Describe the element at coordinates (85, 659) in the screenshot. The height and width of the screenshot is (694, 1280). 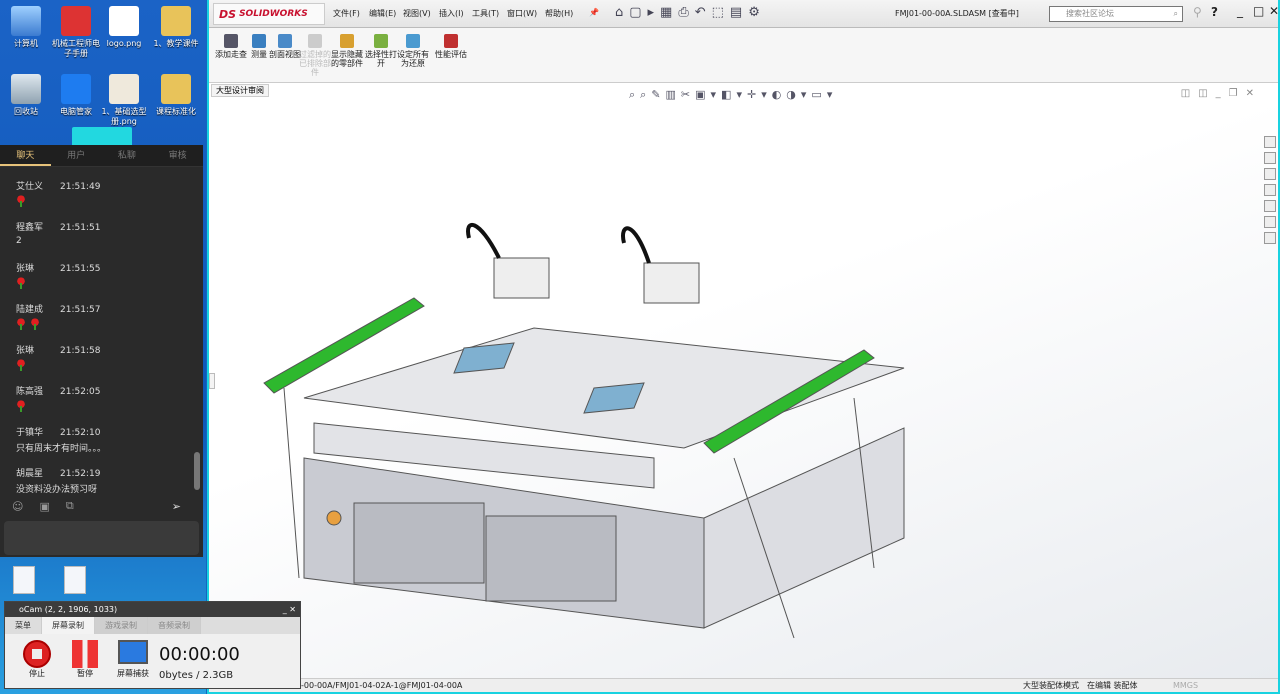
I see `pause-button: 暂停` at that location.